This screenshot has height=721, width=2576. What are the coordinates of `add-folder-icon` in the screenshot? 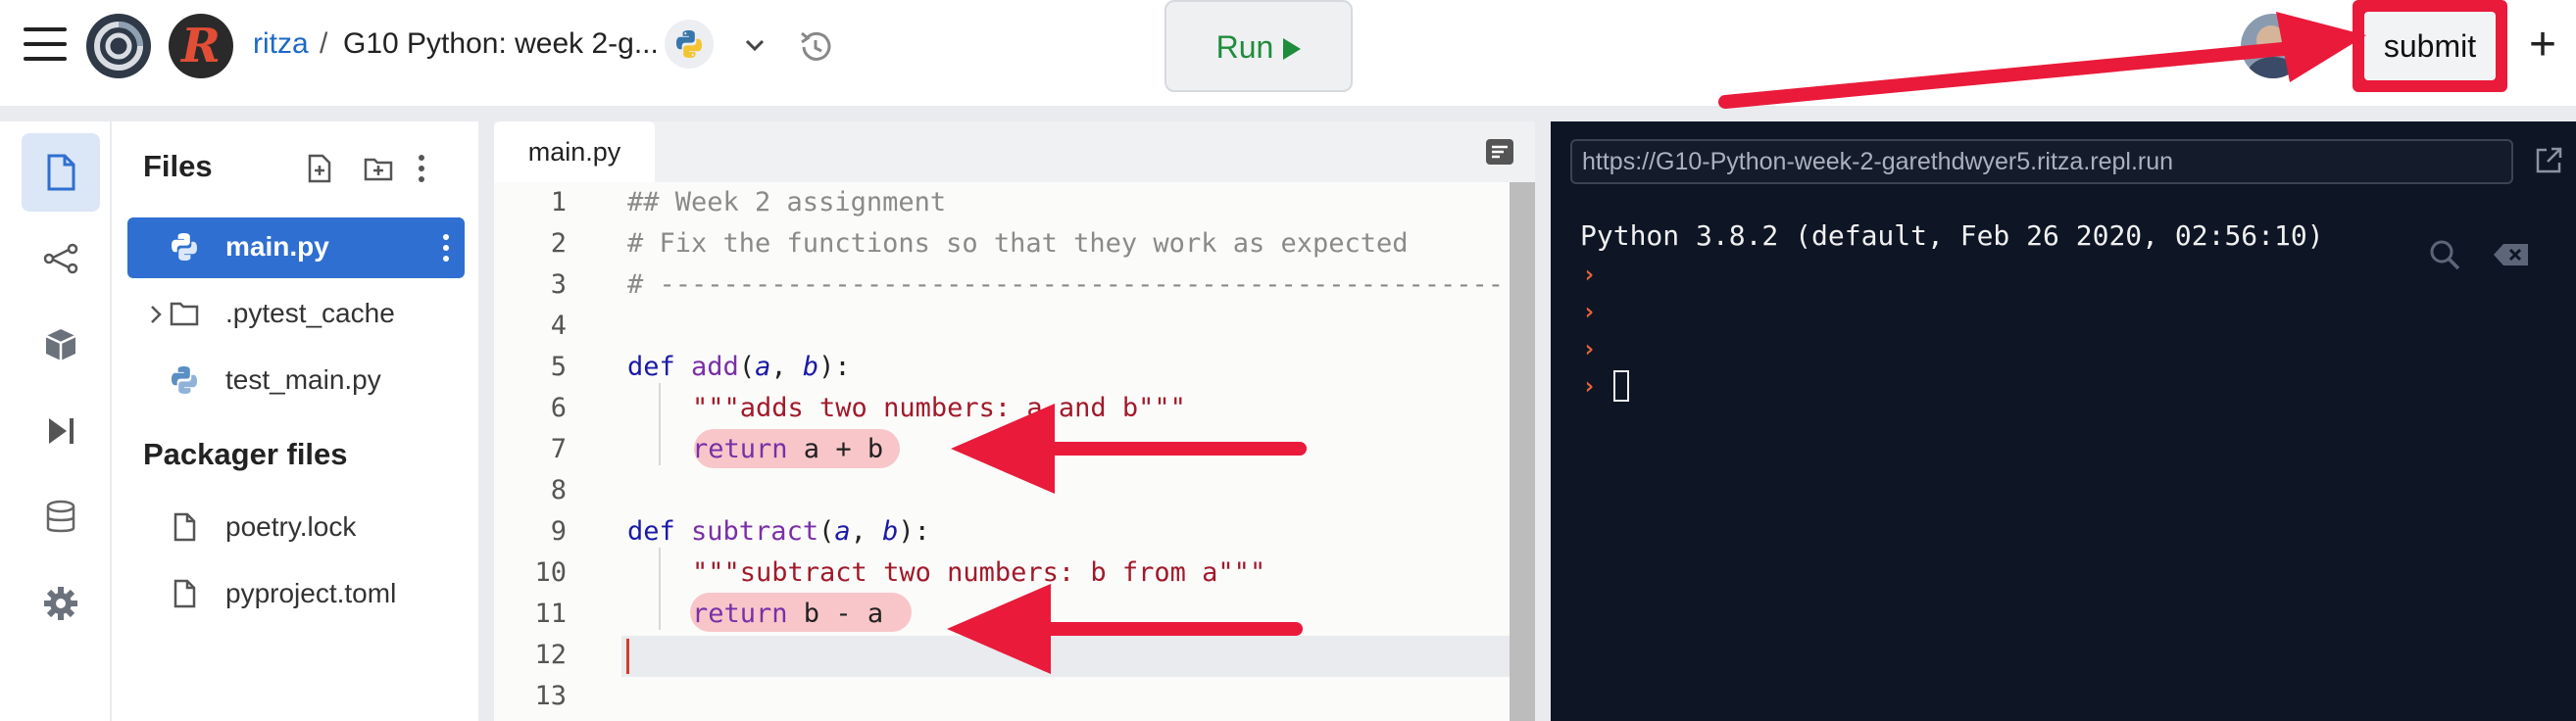 It's located at (378, 168).